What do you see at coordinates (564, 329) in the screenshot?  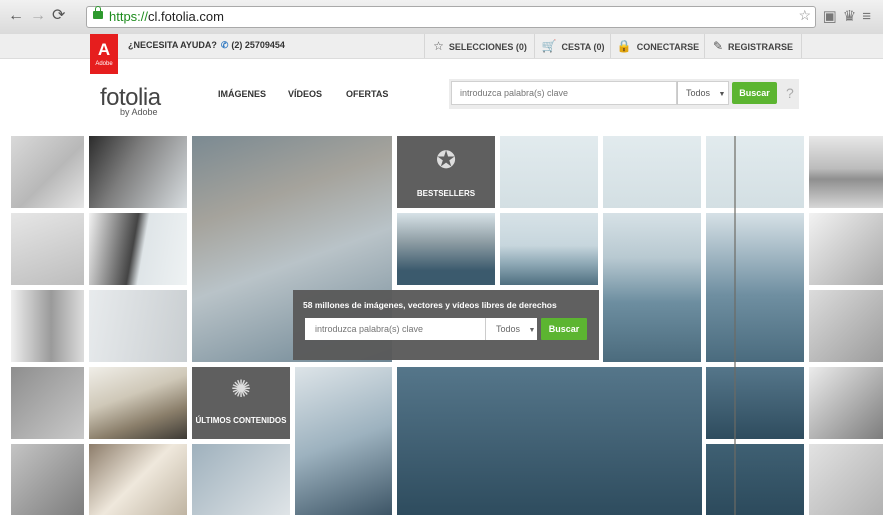 I see `hero-search-button: Buscar` at bounding box center [564, 329].